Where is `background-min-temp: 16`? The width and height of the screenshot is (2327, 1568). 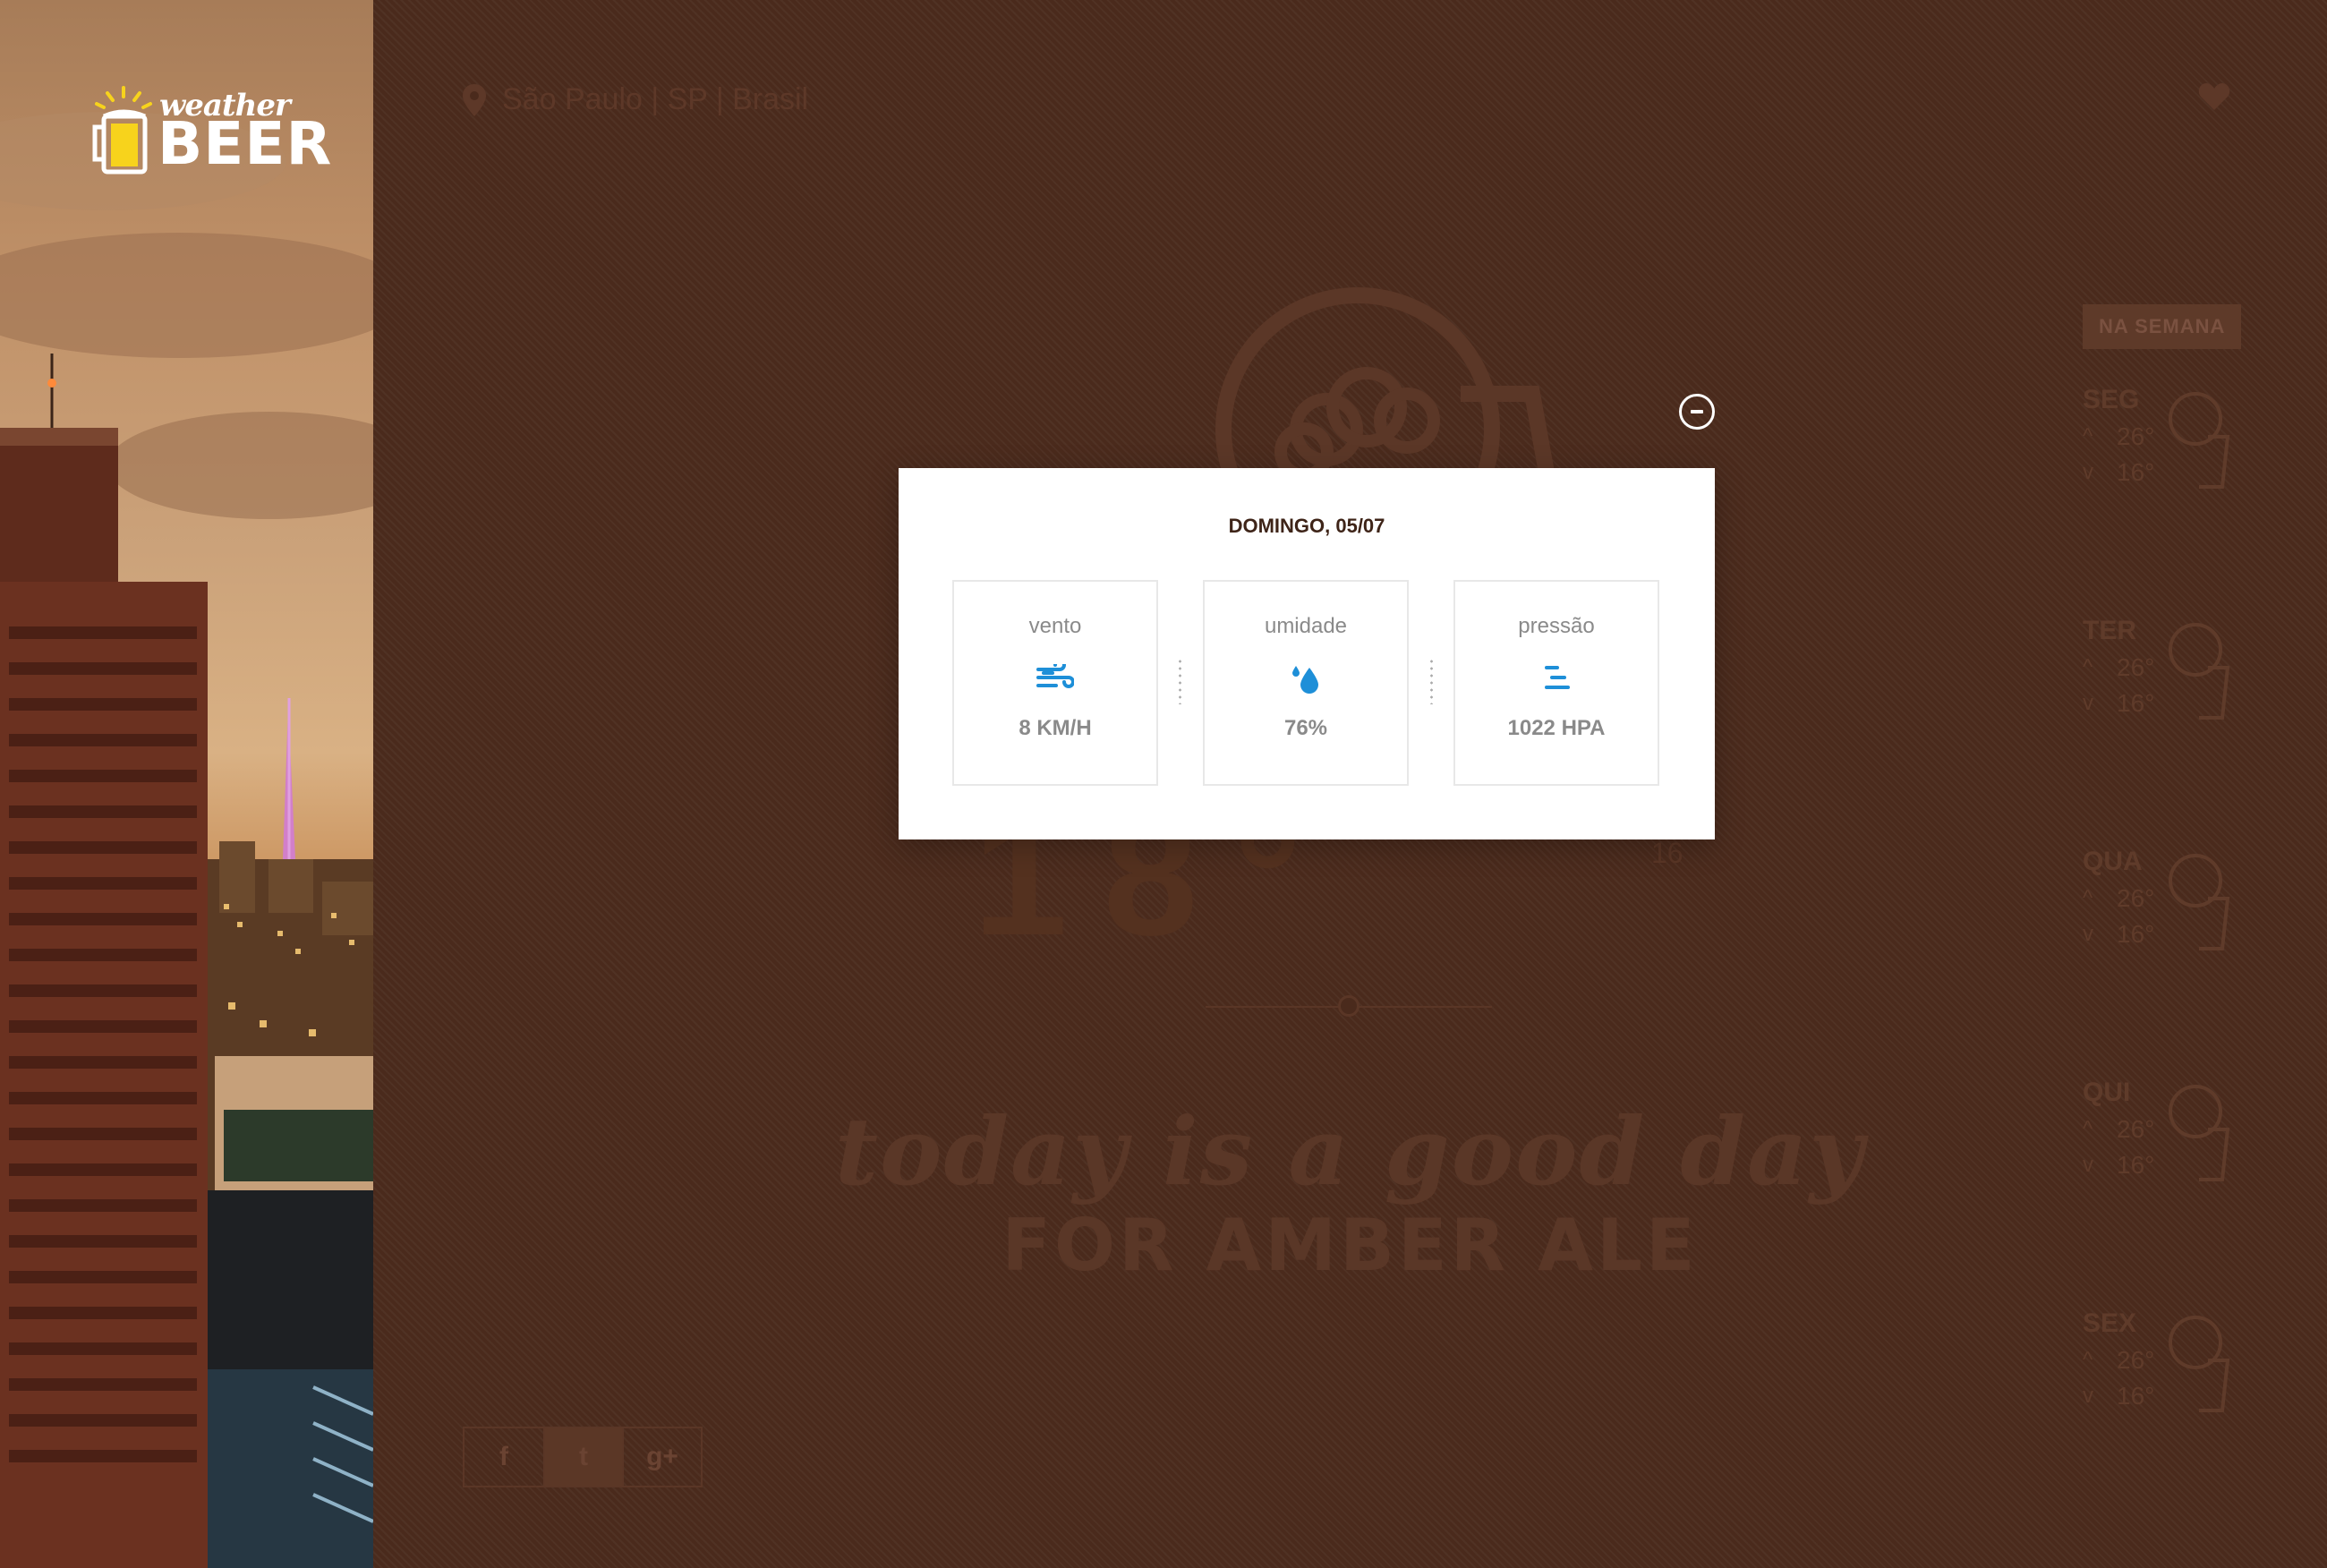
background-min-temp: 16 is located at coordinates (1667, 853).